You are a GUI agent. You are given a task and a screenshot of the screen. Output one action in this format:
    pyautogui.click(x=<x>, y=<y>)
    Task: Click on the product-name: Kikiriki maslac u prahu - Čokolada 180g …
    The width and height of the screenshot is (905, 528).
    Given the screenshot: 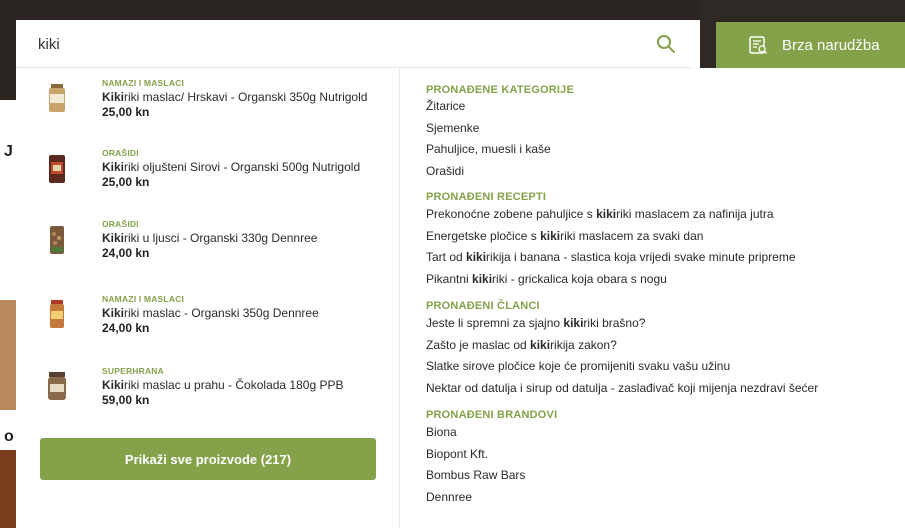 What is the action you would take?
    pyautogui.click(x=223, y=385)
    